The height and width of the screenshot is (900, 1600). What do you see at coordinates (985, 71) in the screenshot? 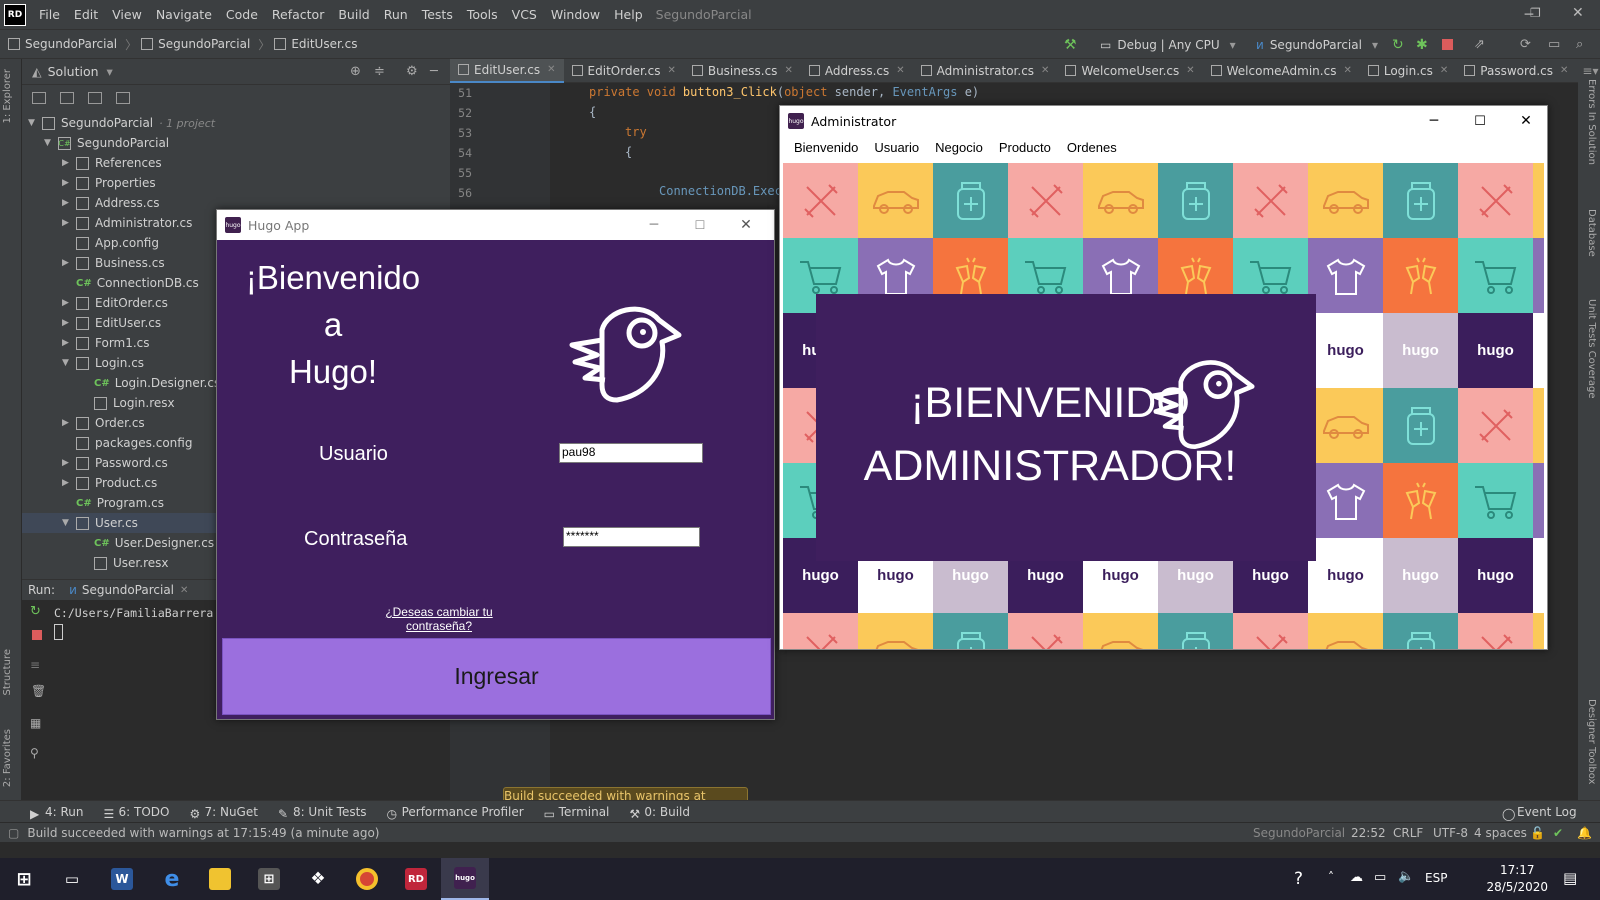
I see `tab-administrator: Administrator.cs ✕` at bounding box center [985, 71].